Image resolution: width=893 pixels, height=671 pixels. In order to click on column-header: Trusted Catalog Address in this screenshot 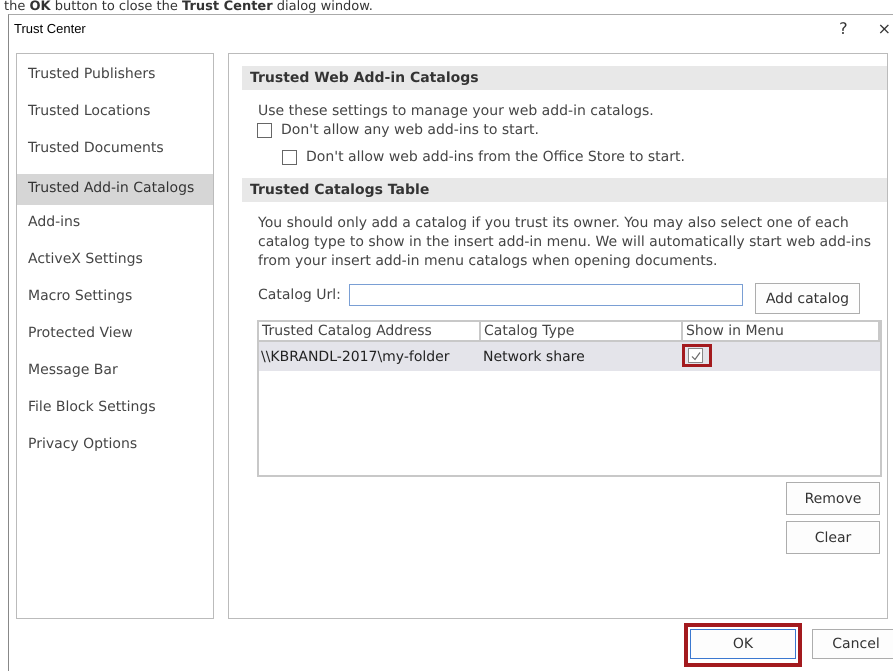, I will do `click(370, 332)`.